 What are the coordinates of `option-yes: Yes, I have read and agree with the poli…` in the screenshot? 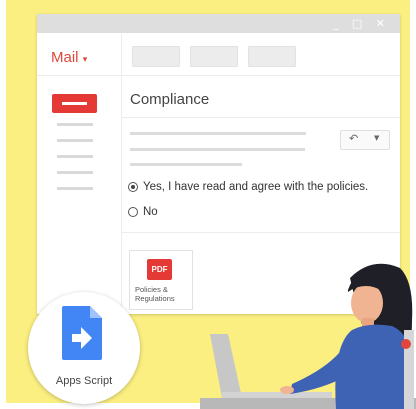 It's located at (248, 187).